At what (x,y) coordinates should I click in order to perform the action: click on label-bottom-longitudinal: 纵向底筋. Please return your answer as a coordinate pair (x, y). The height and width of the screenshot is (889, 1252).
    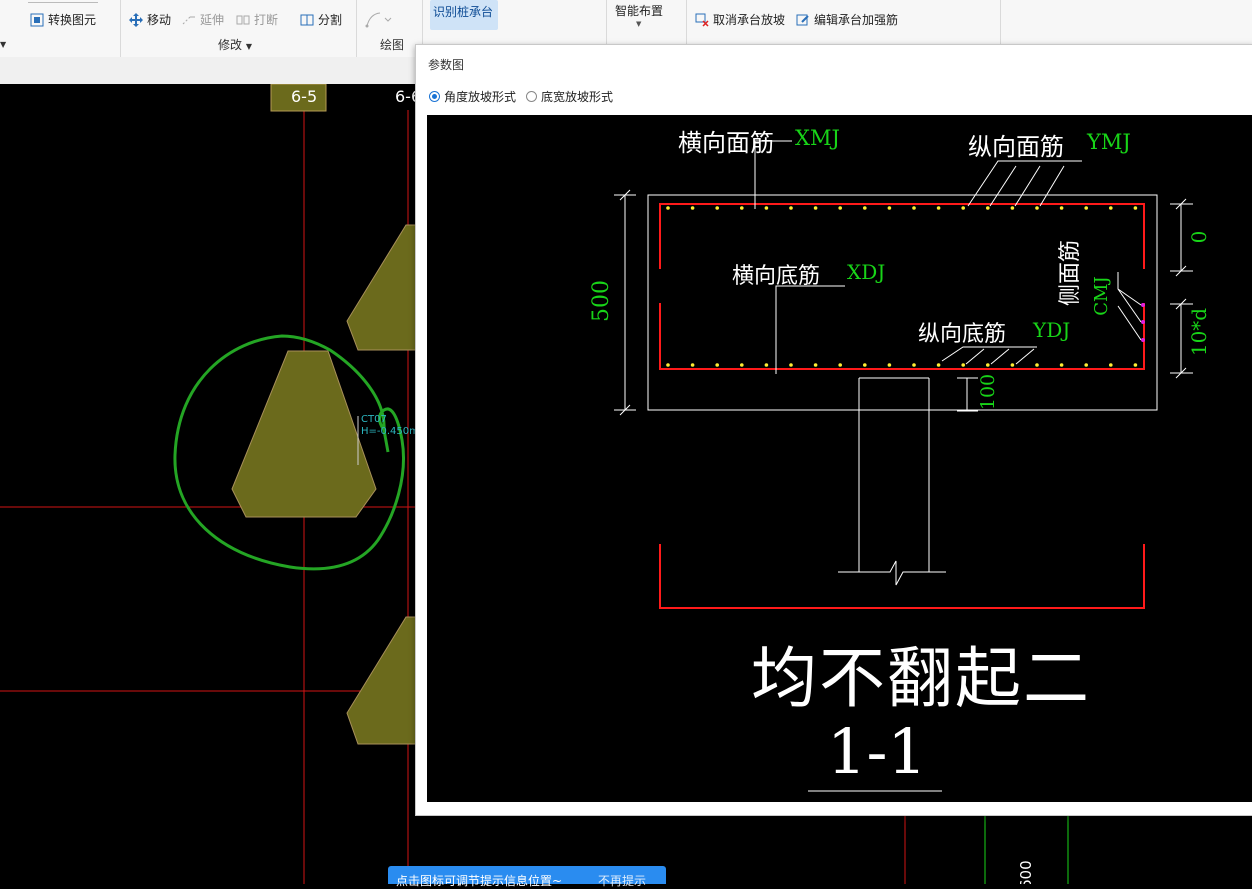
    Looking at the image, I should click on (962, 334).